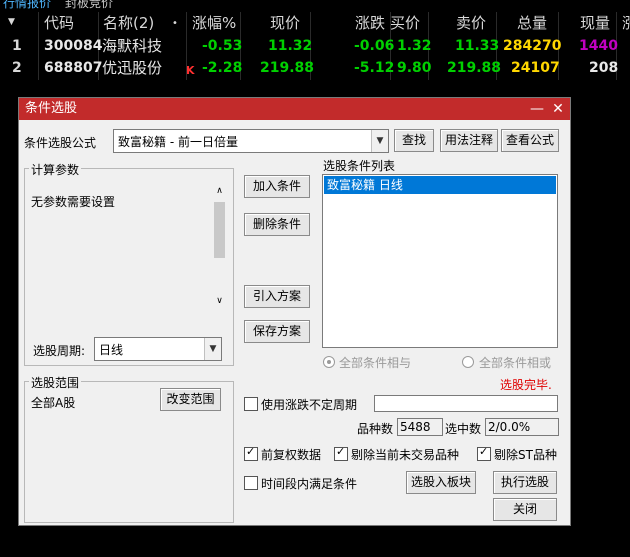 The width and height of the screenshot is (630, 557). What do you see at coordinates (468, 362) in the screenshot?
I see `radio-or` at bounding box center [468, 362].